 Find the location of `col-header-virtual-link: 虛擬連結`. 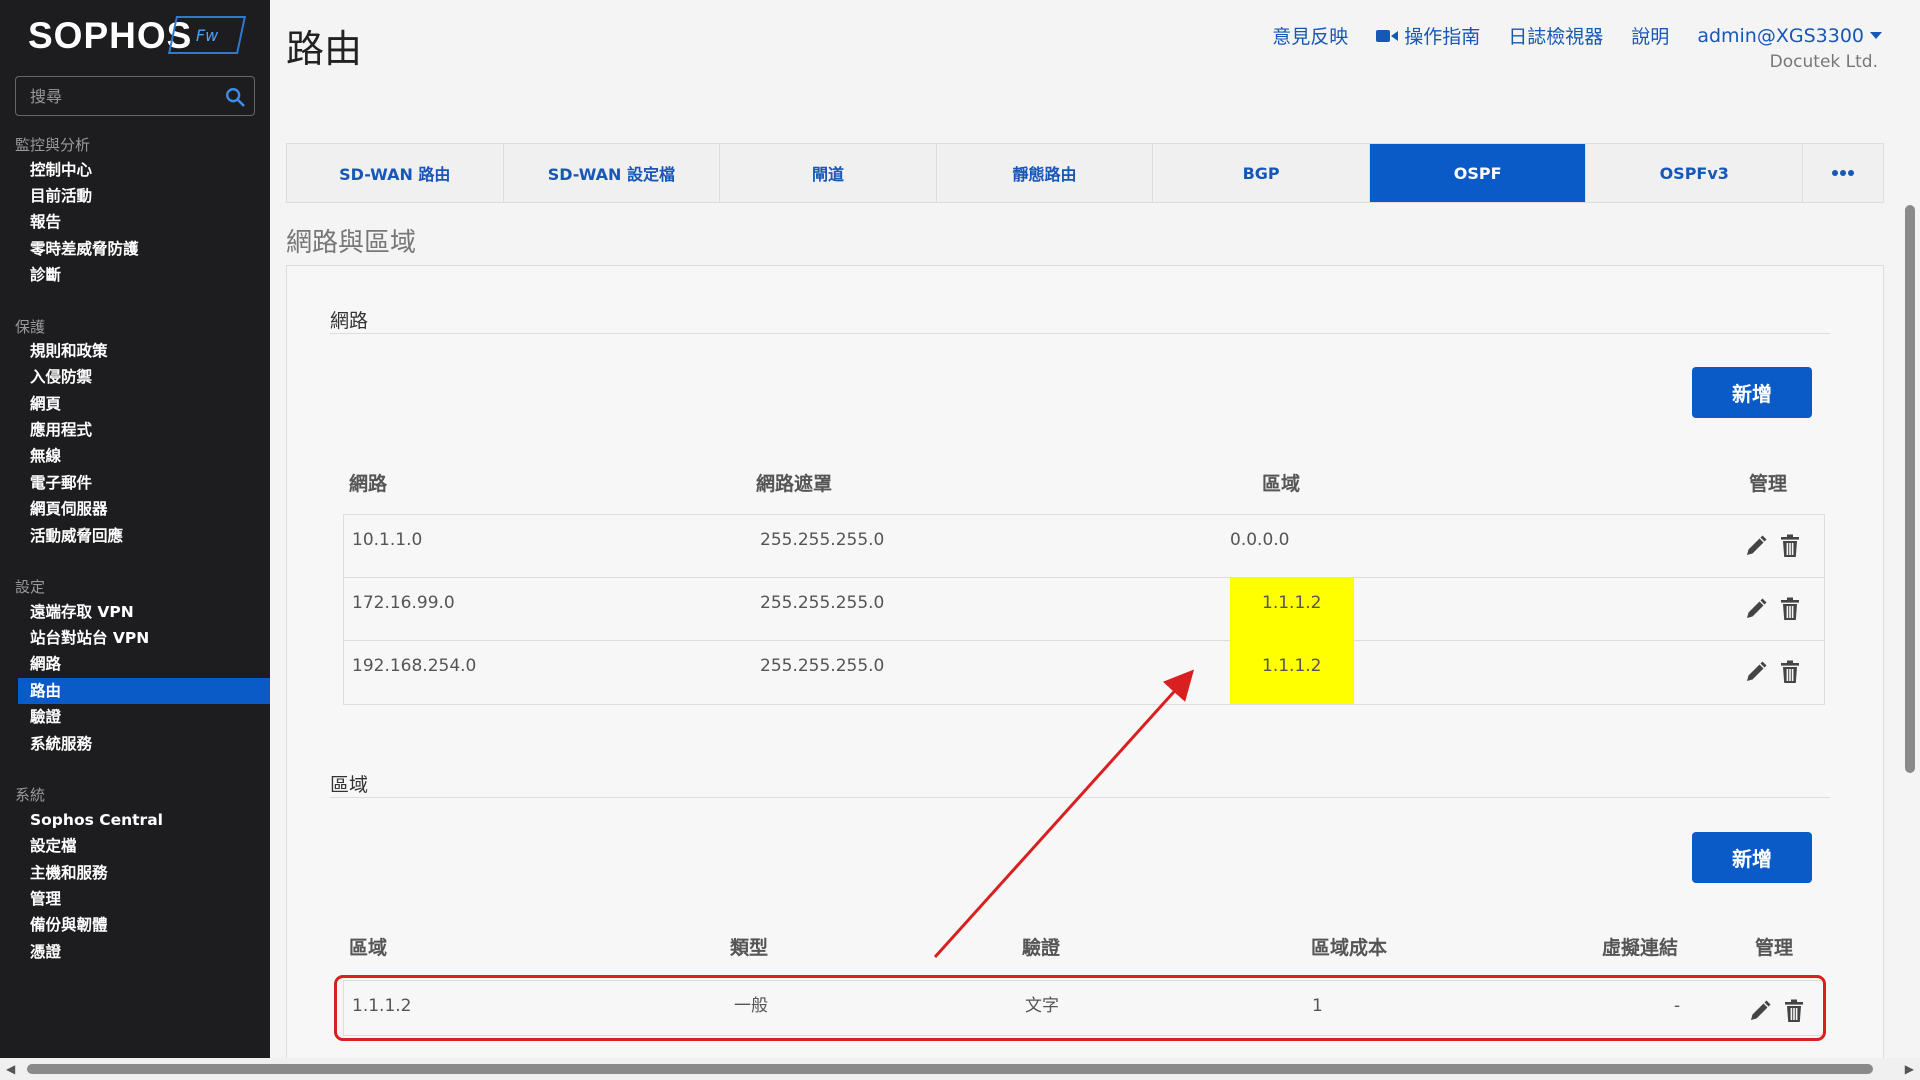

col-header-virtual-link: 虛擬連結 is located at coordinates (1640, 948).